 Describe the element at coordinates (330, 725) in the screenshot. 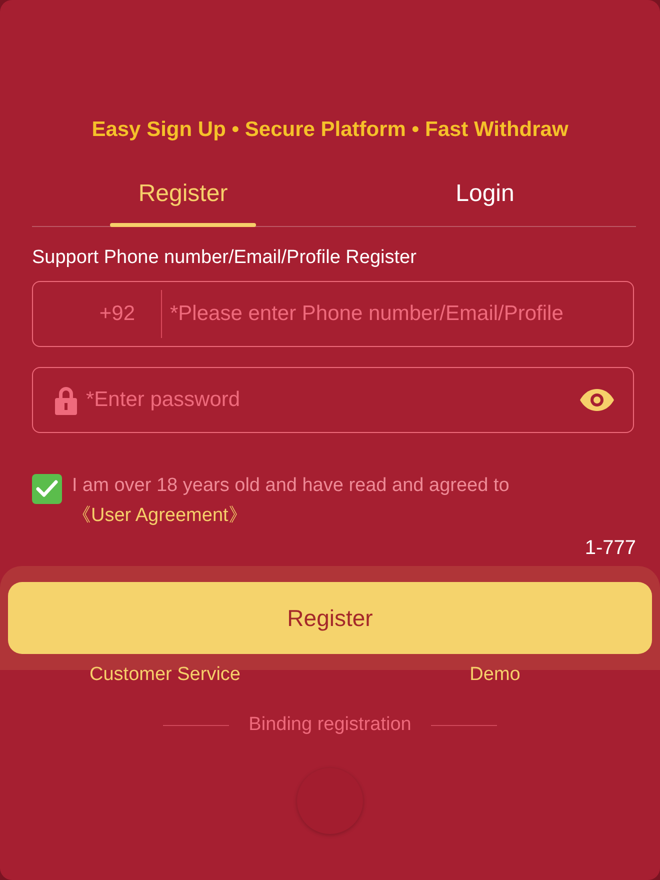

I see `section-label: Binding registration` at that location.